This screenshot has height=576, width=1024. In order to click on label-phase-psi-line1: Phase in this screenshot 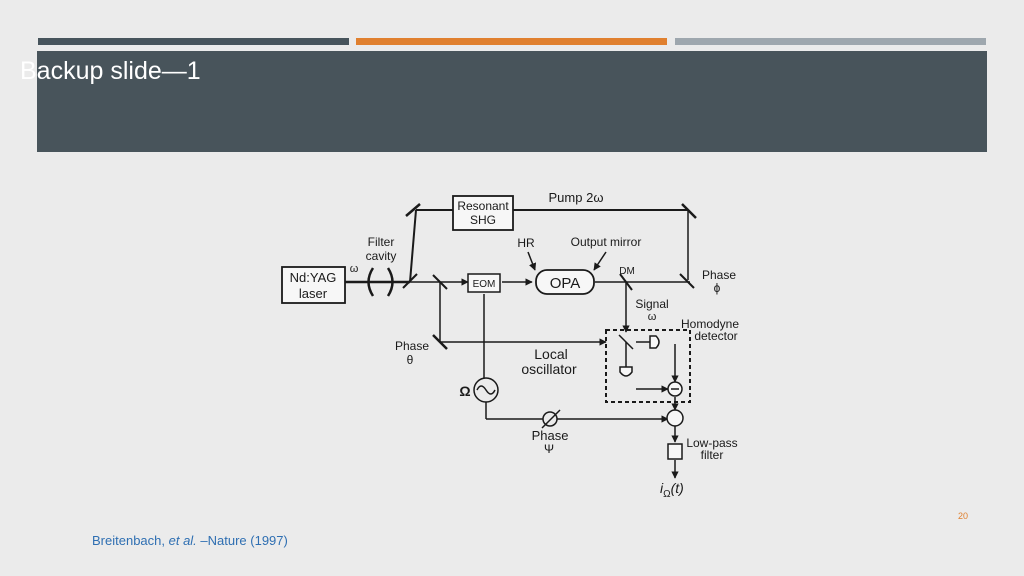, I will do `click(550, 435)`.